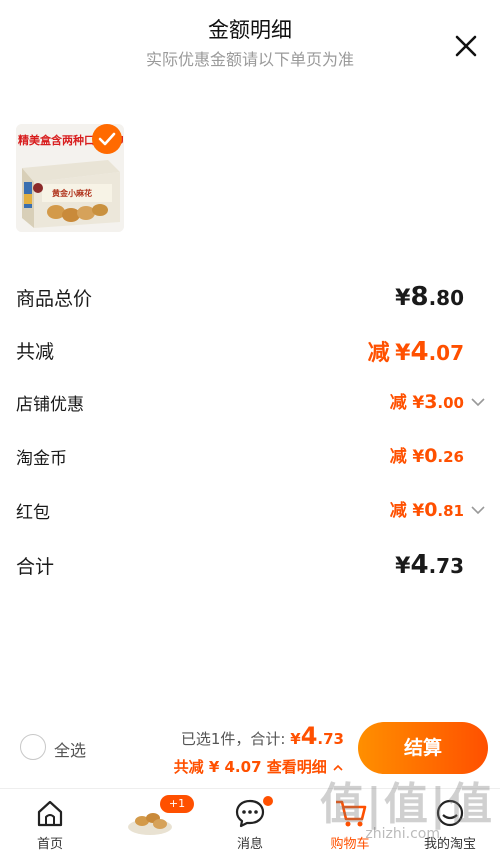  What do you see at coordinates (450, 457) in the screenshot?
I see `amount-decimal: .26` at bounding box center [450, 457].